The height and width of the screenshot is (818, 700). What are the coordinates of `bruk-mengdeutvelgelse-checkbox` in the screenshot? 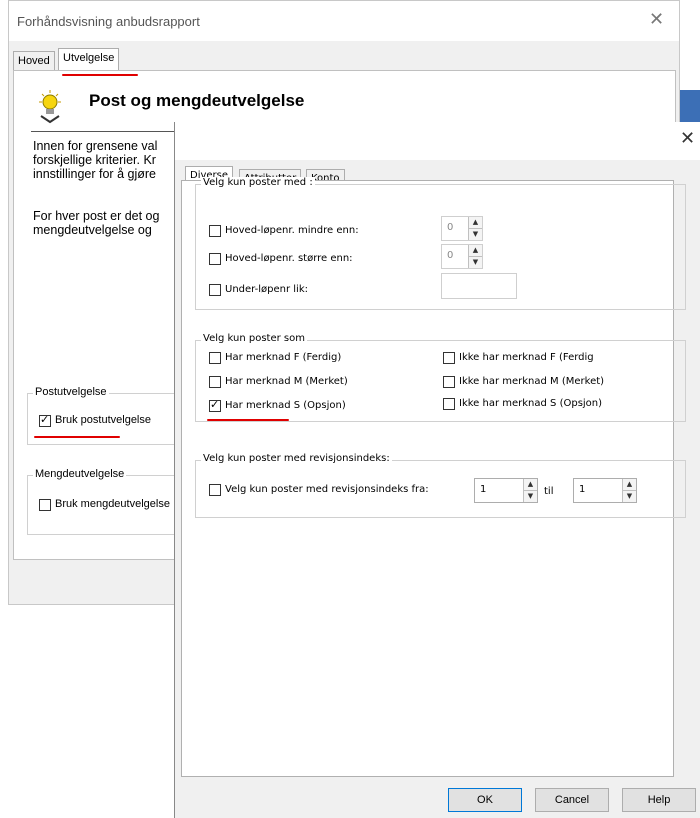 It's located at (45, 505).